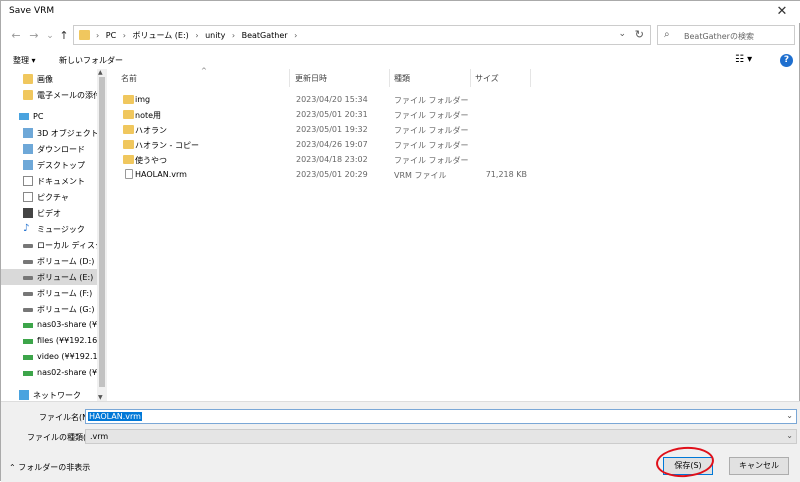  I want to click on help-icon: ?, so click(786, 60).